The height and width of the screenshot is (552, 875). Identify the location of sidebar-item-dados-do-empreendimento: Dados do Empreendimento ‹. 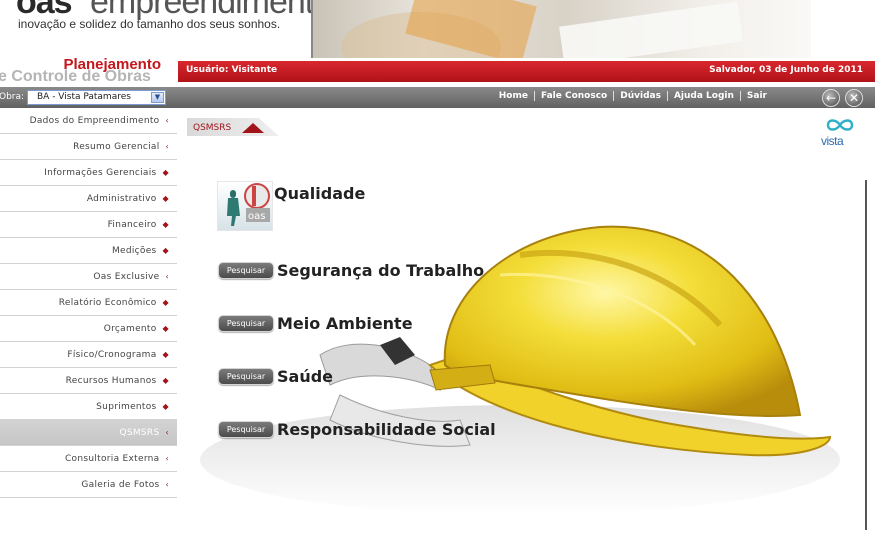
(88, 121).